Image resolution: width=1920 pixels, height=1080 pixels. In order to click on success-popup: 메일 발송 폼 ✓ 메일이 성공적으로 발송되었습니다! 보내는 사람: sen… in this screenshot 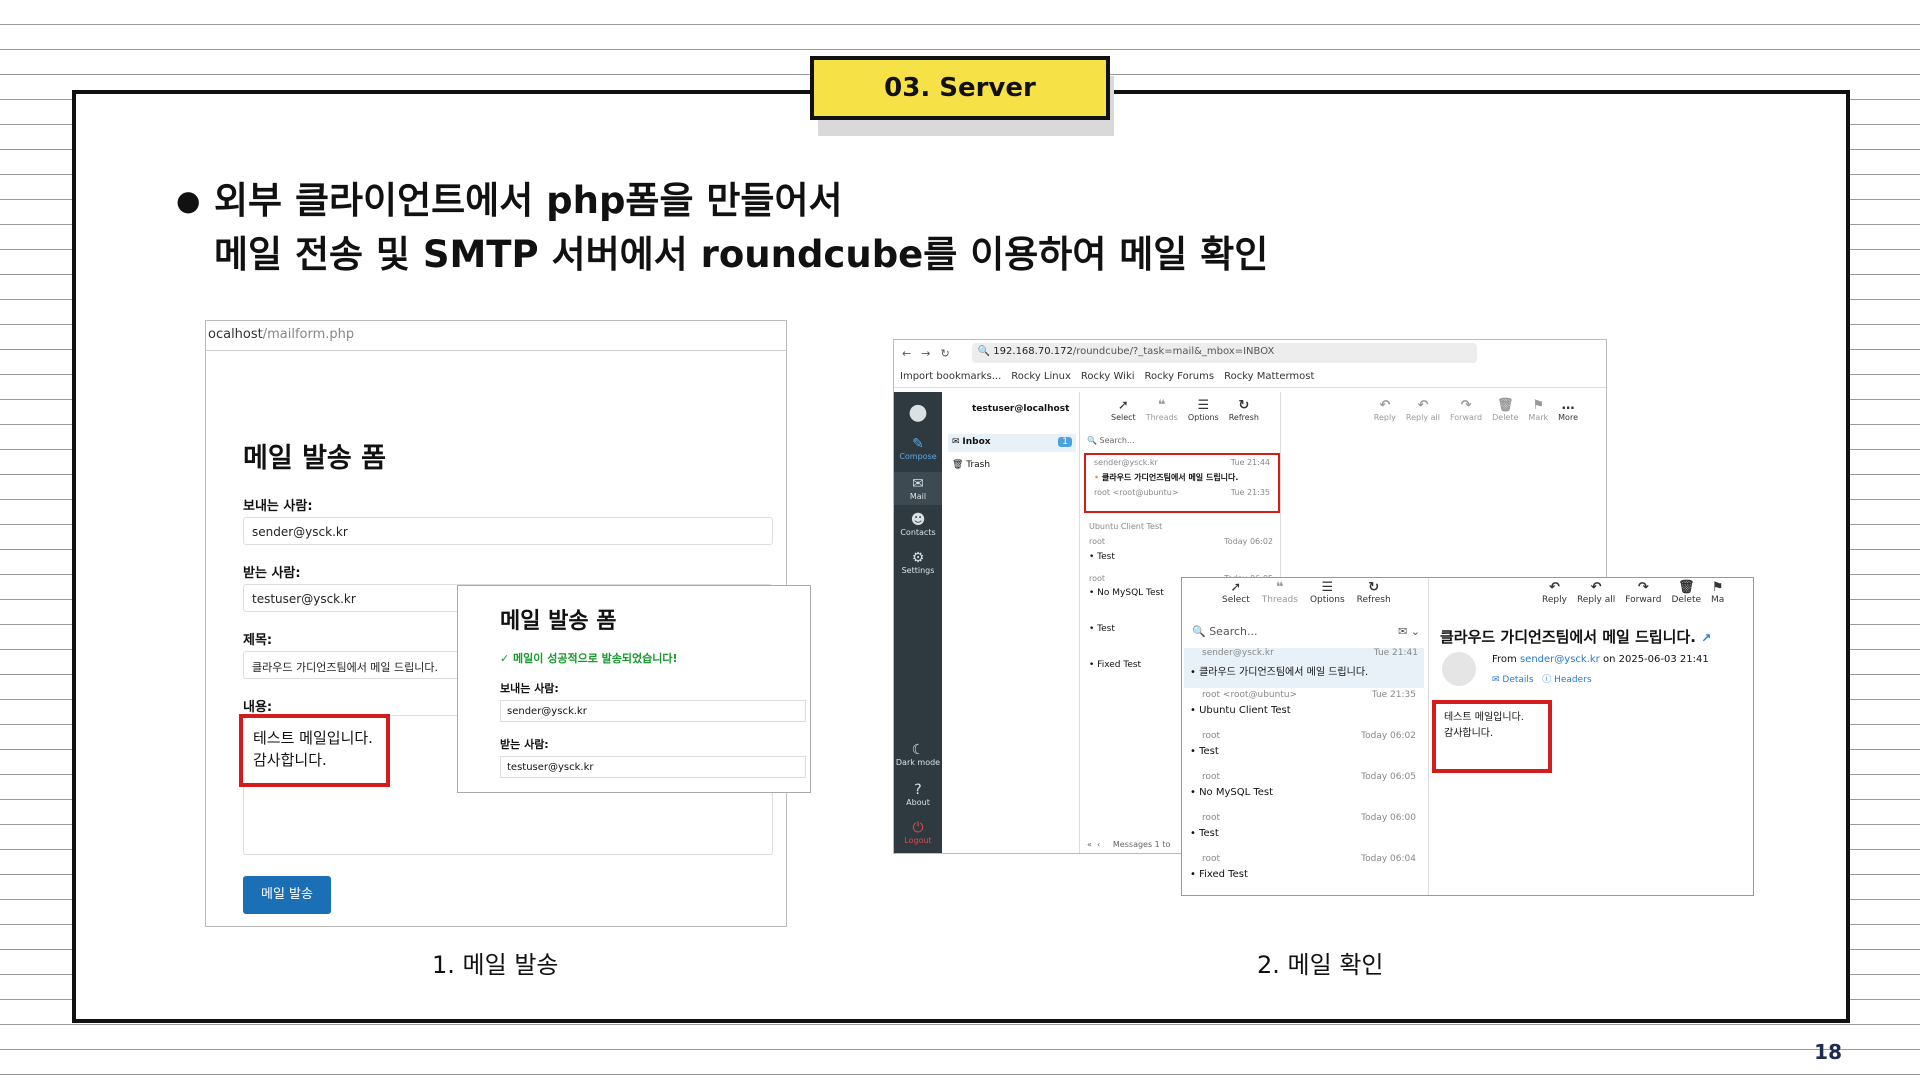, I will do `click(634, 689)`.